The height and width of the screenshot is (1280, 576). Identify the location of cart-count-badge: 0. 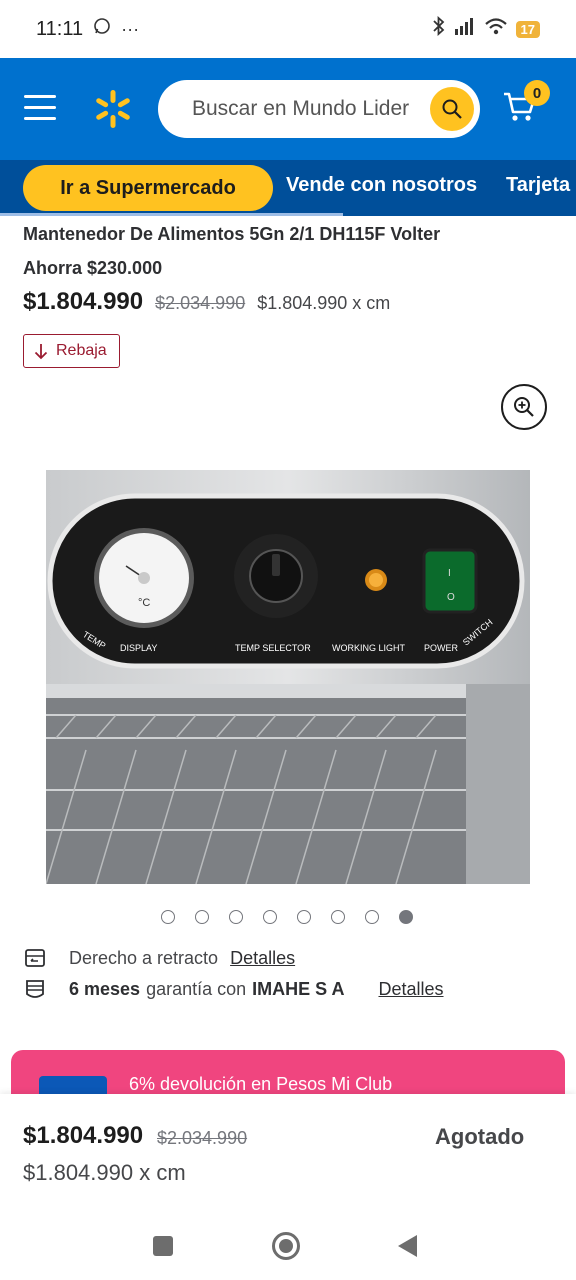
(537, 93).